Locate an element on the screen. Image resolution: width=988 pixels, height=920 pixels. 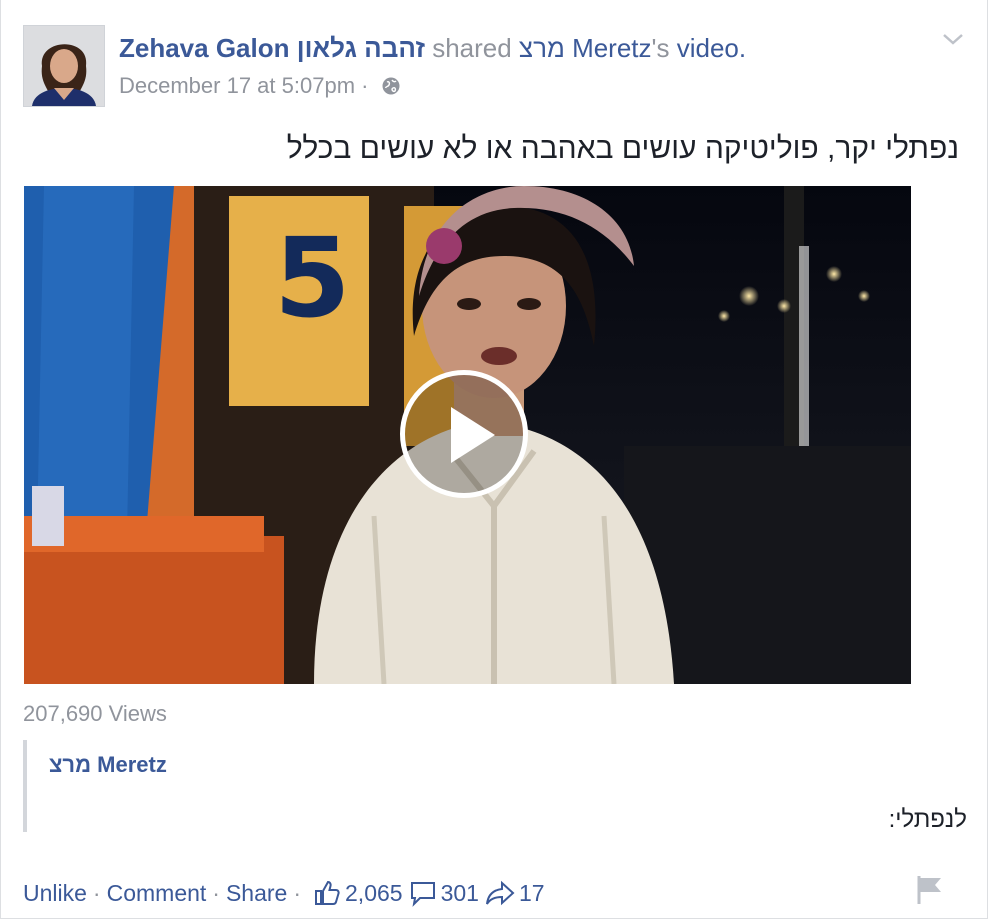
flag-icon is located at coordinates (930, 892).